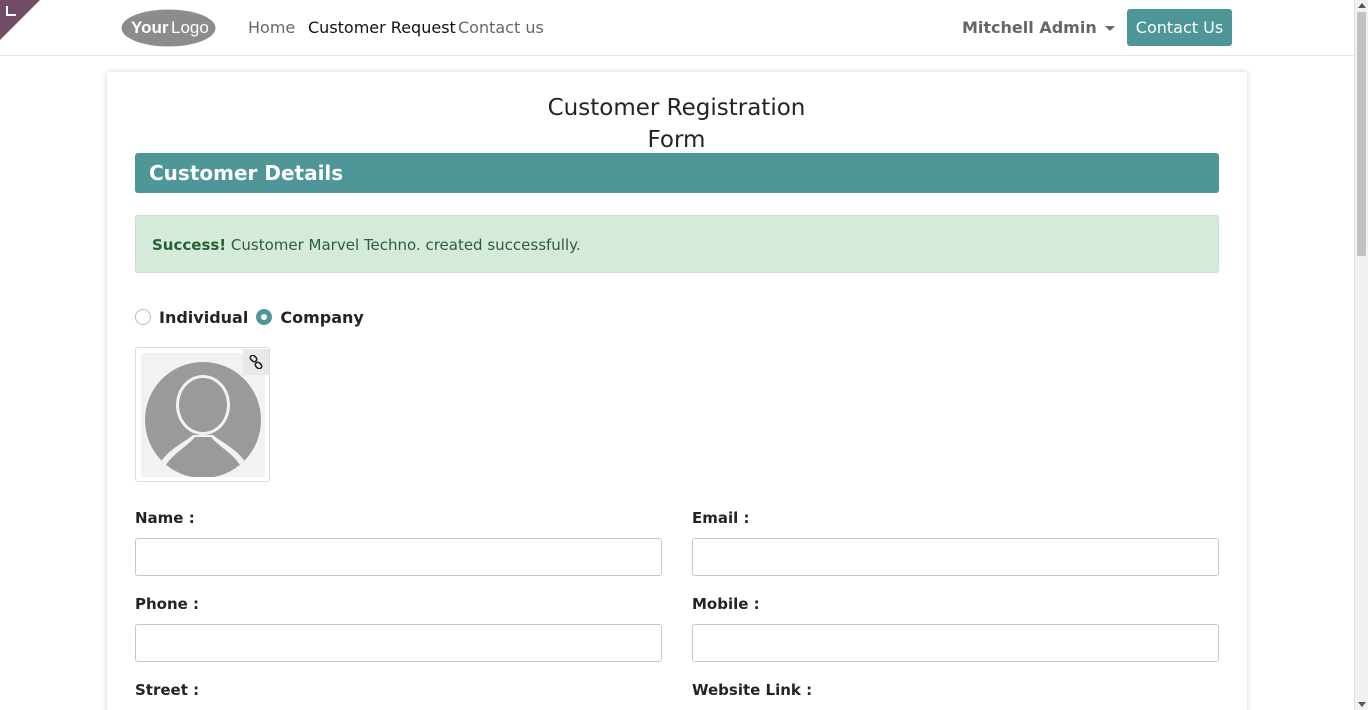 Image resolution: width=1368 pixels, height=710 pixels. What do you see at coordinates (189, 245) in the screenshot?
I see `alert-strong: Success!` at bounding box center [189, 245].